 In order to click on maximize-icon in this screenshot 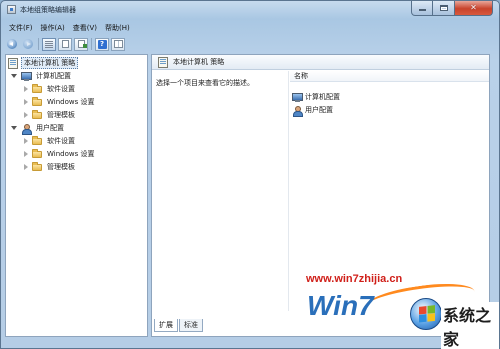, I will do `click(443, 8)`.